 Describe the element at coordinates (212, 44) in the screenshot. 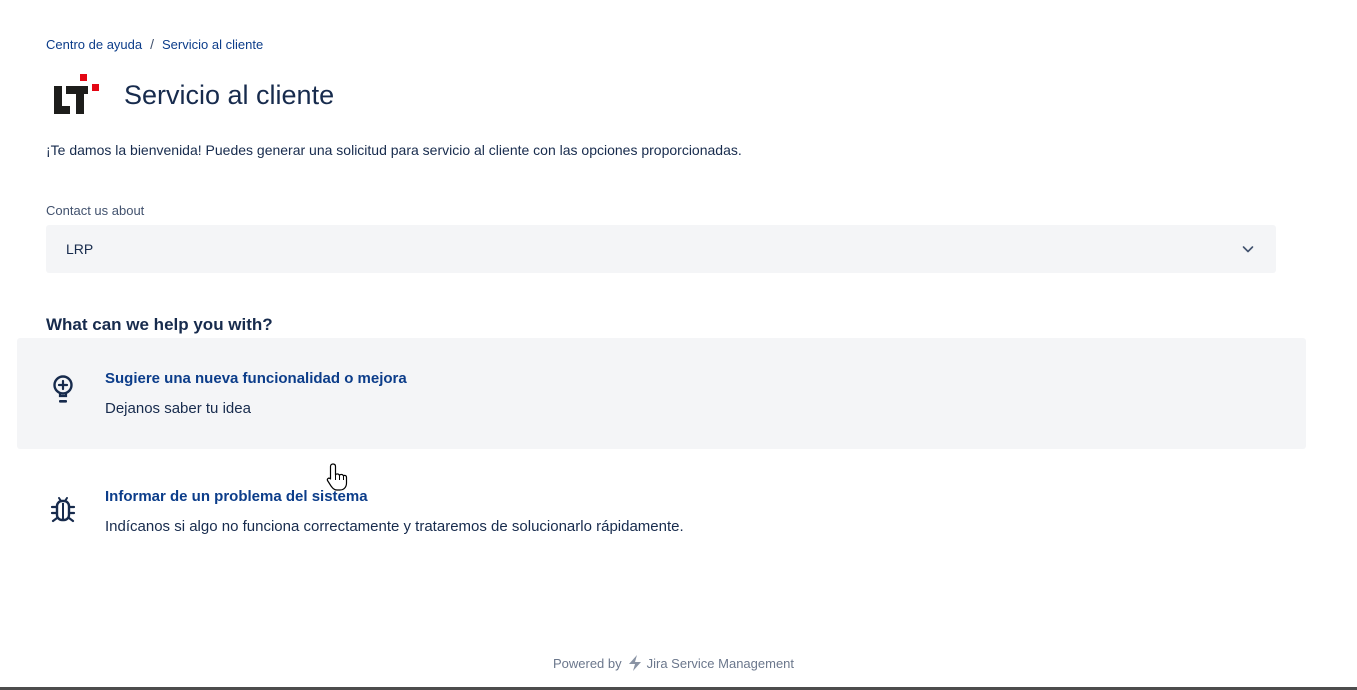

I see `breadcrumb-customer-service-link: Servicio al cliente` at that location.